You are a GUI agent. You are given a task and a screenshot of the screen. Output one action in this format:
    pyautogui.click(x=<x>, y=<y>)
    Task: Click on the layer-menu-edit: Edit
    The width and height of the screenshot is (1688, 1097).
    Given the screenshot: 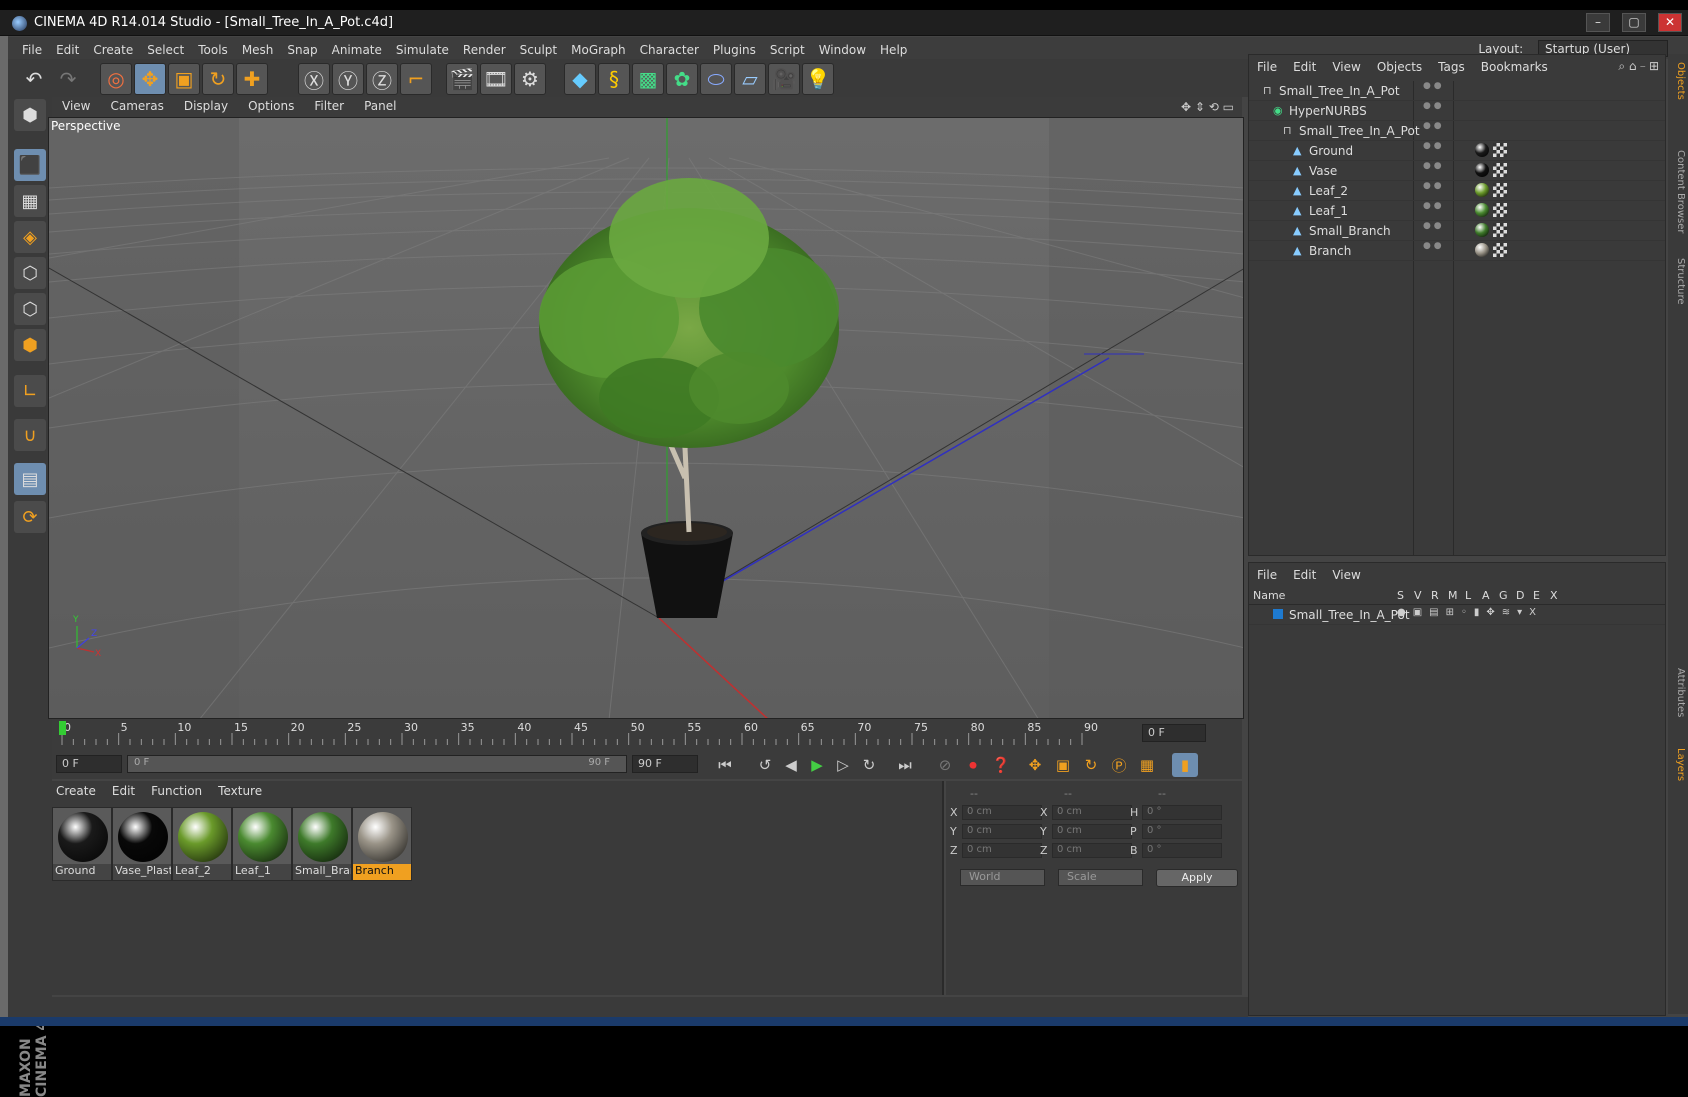 What is the action you would take?
    pyautogui.click(x=1304, y=575)
    